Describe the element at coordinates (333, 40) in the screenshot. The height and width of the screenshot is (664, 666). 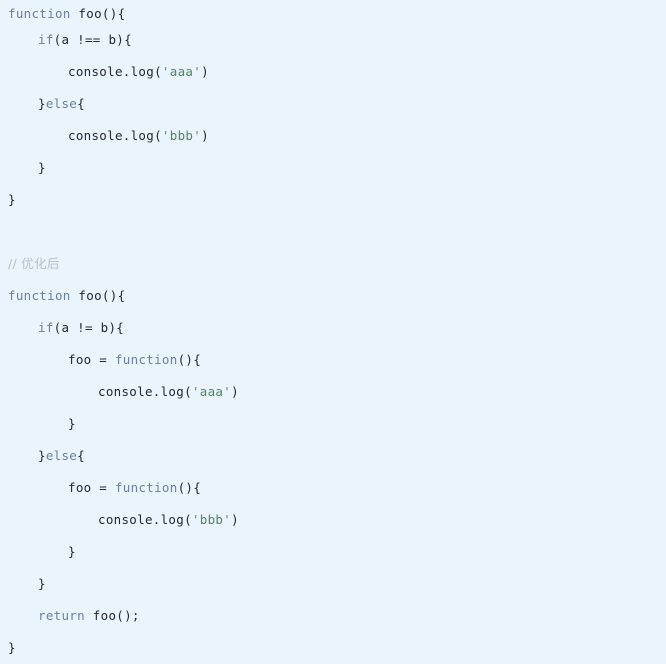
I see `code-line: if(a !== b){` at that location.